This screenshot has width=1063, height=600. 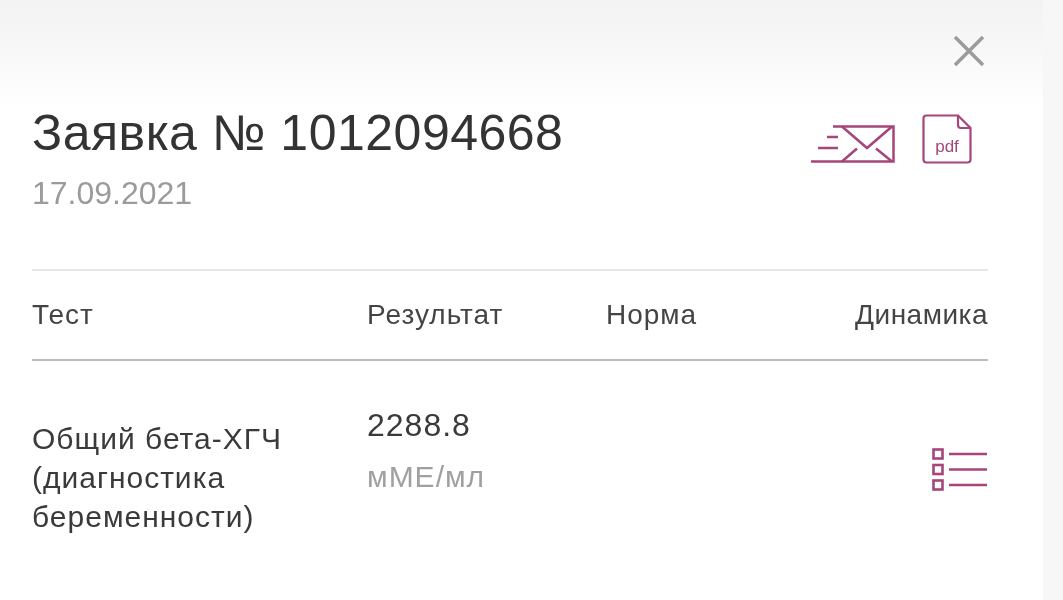 I want to click on file-outline-icon, so click(x=947, y=139).